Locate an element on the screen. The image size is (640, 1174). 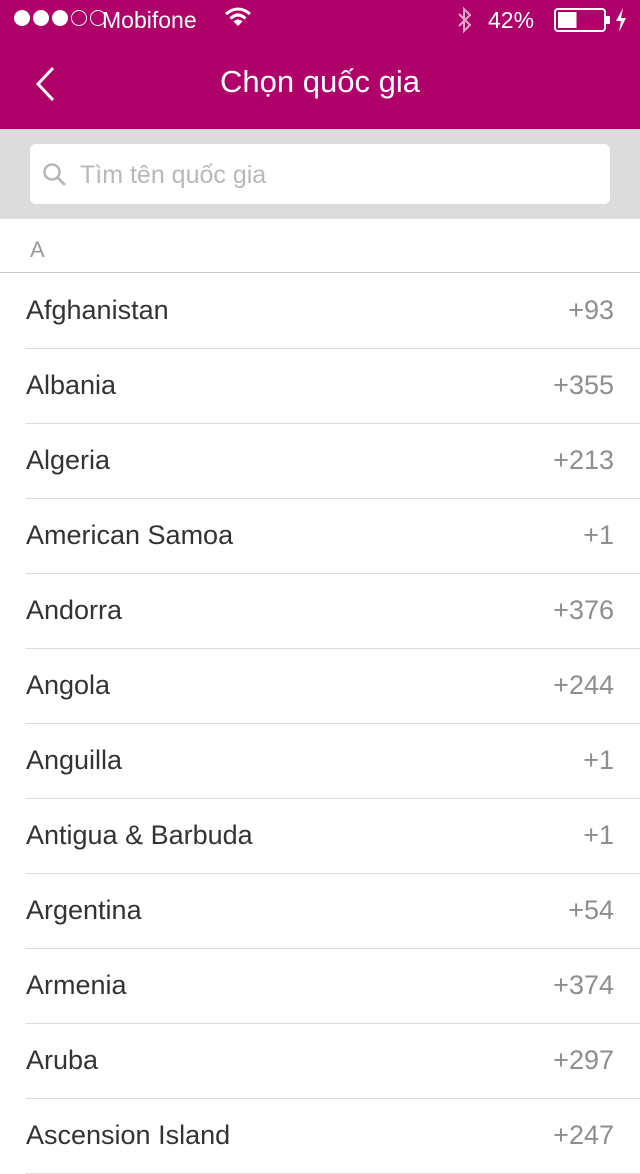
country-name: Afghanistan is located at coordinates (97, 310).